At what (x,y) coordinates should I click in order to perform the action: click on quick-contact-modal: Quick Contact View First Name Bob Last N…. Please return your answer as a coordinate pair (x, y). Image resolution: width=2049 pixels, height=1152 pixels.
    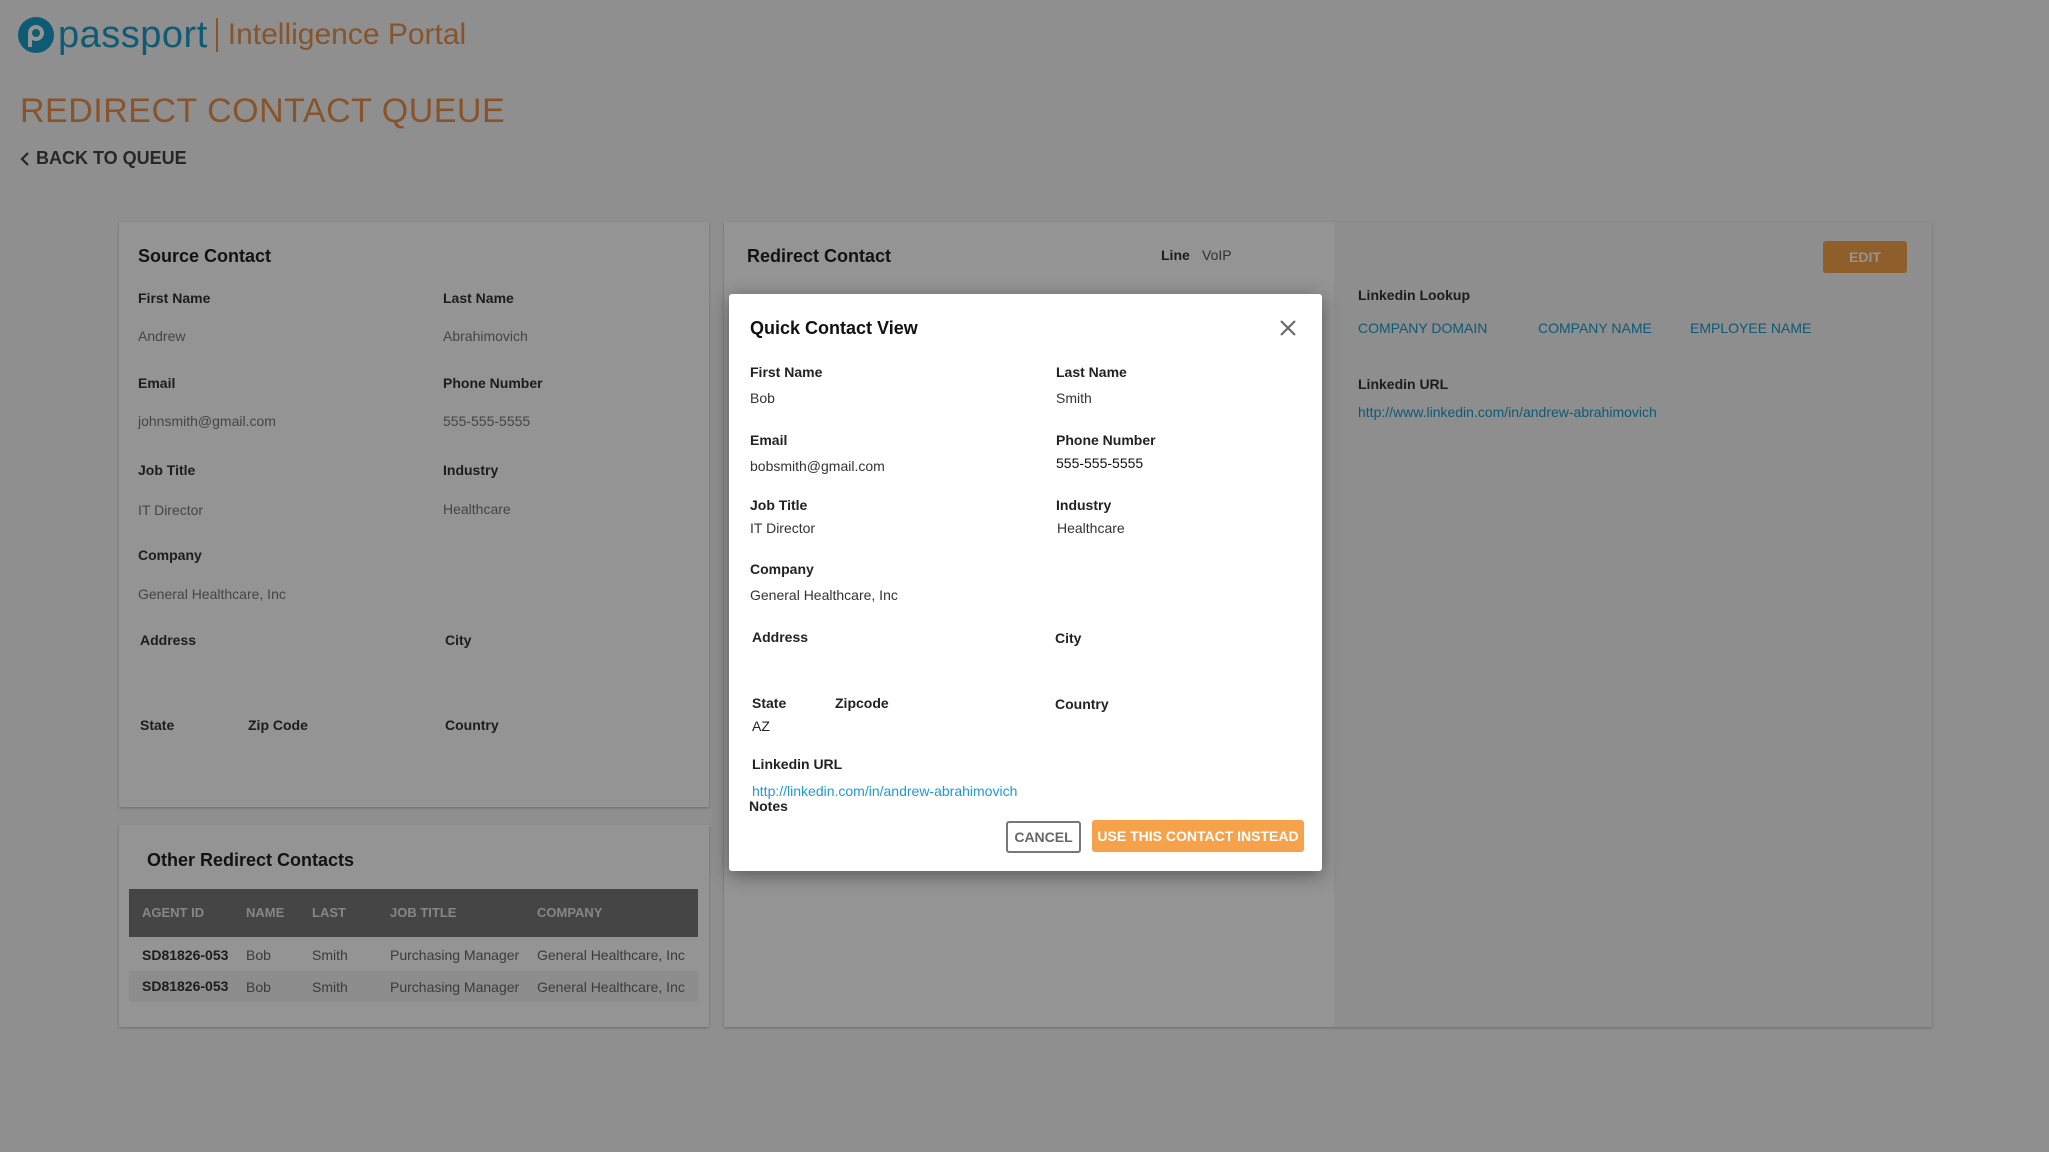
    Looking at the image, I should click on (1025, 582).